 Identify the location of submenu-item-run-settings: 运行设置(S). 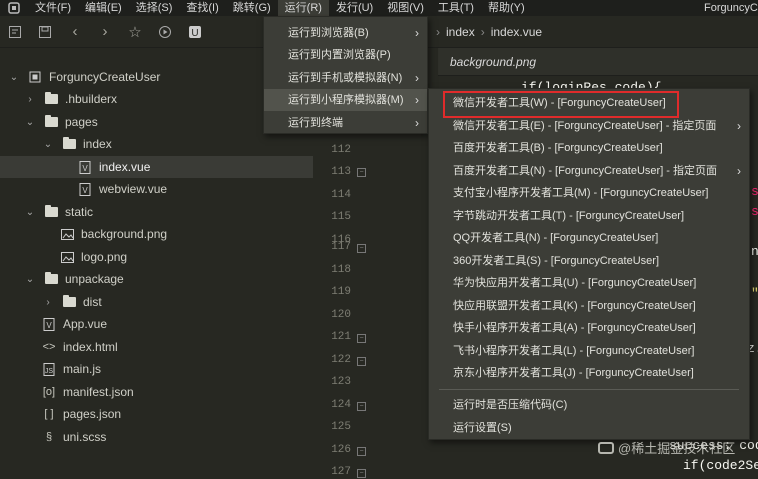
(589, 428).